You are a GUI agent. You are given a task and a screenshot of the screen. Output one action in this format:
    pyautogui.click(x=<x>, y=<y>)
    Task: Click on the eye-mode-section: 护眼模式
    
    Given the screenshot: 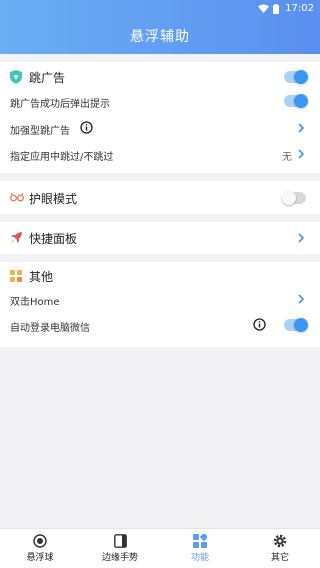 What is the action you would take?
    pyautogui.click(x=160, y=197)
    